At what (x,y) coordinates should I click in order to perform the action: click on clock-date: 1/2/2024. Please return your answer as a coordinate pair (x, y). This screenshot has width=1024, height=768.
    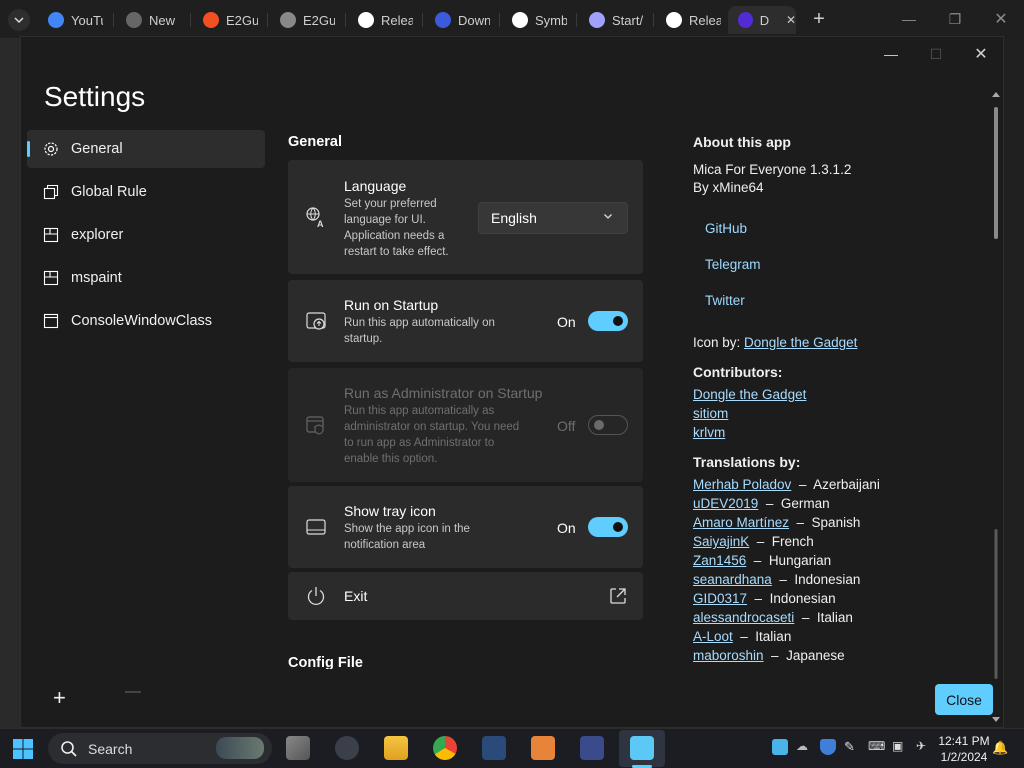
    Looking at the image, I should click on (964, 757).